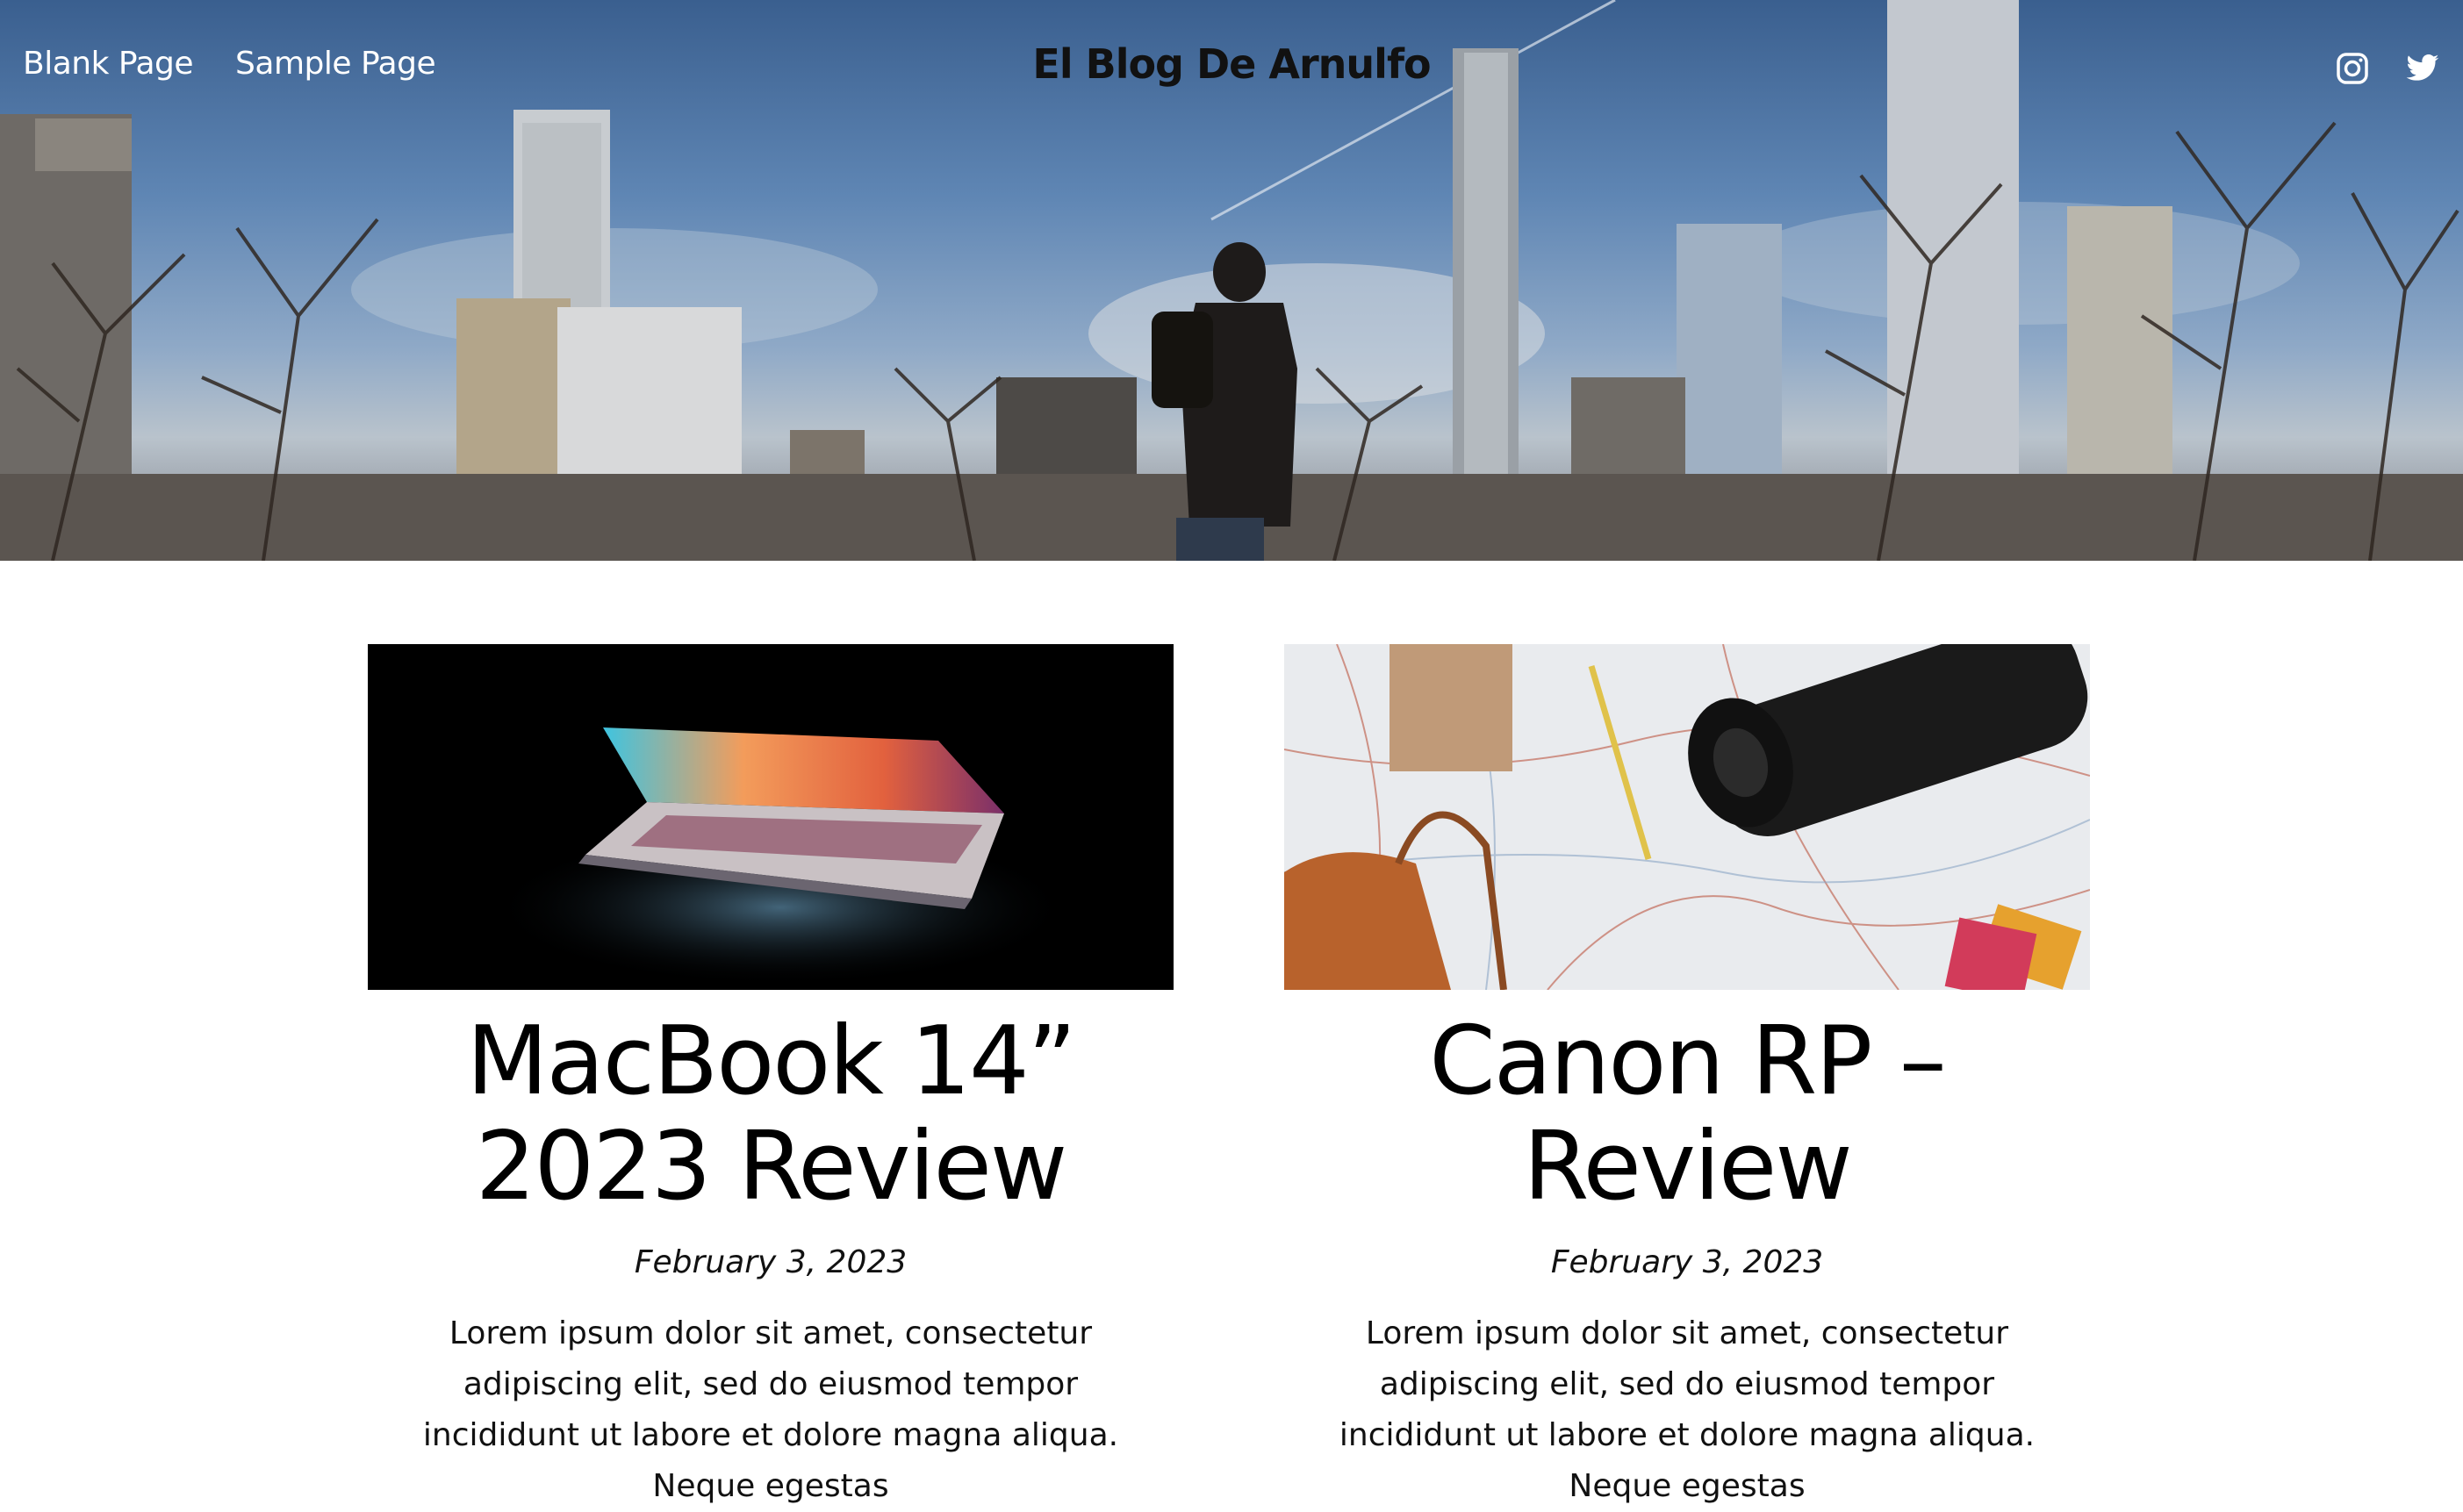  I want to click on twitter-icon, so click(2422, 68).